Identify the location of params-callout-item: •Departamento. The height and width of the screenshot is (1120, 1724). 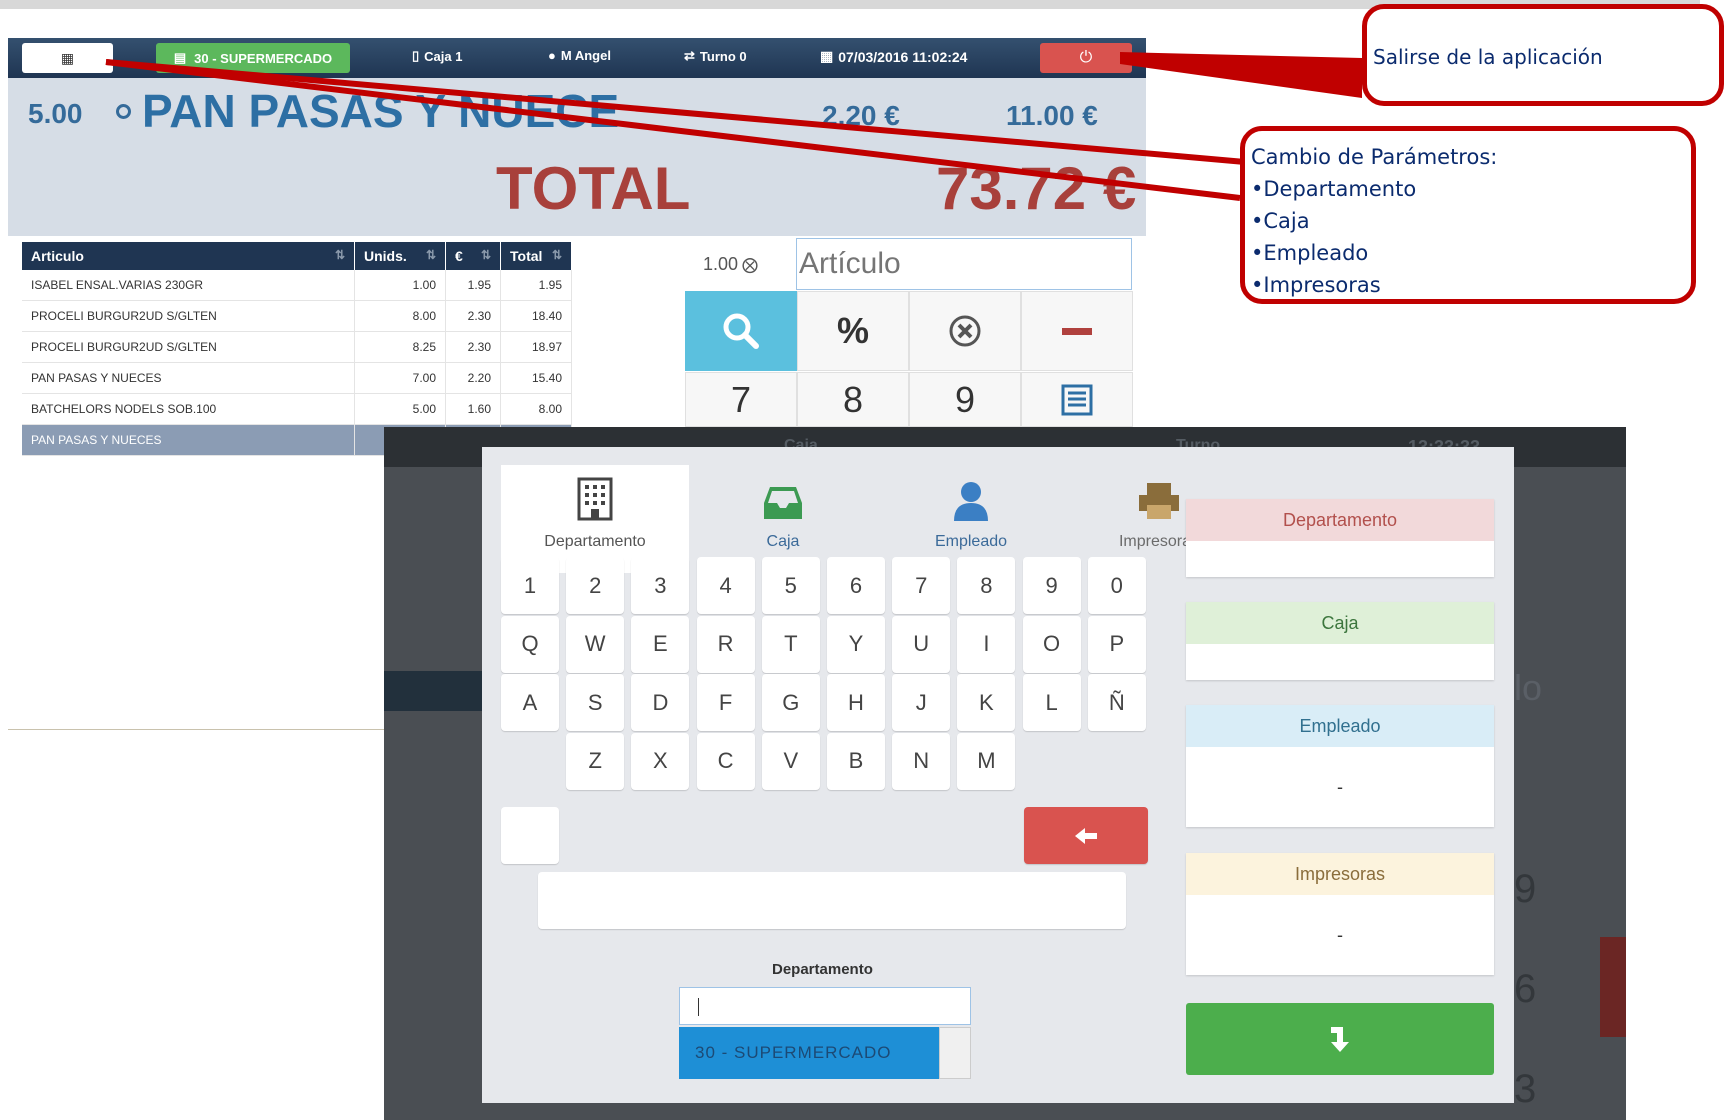
(1334, 189).